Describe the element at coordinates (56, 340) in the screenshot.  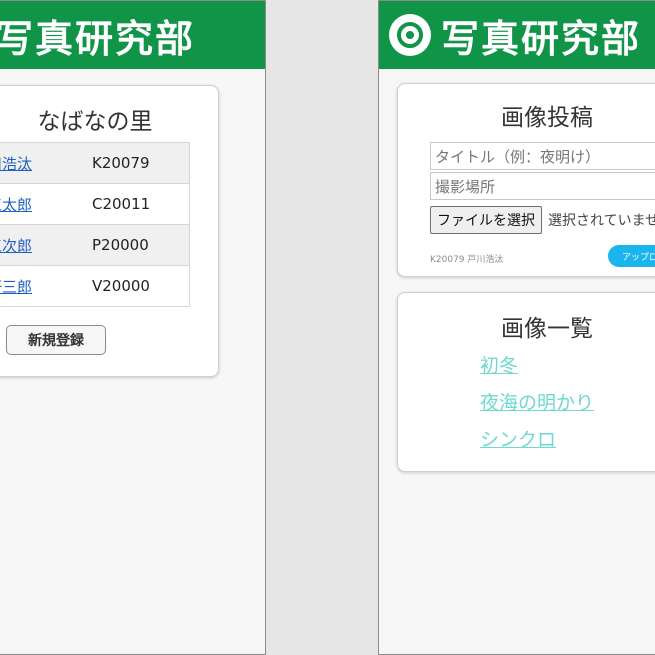
I see `register-button: 新規登録` at that location.